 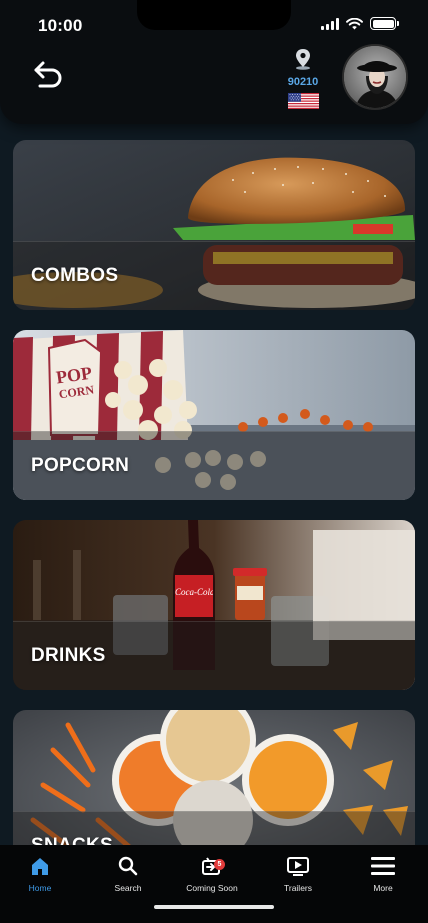 What do you see at coordinates (219, 864) in the screenshot?
I see `notification-badge: 5` at bounding box center [219, 864].